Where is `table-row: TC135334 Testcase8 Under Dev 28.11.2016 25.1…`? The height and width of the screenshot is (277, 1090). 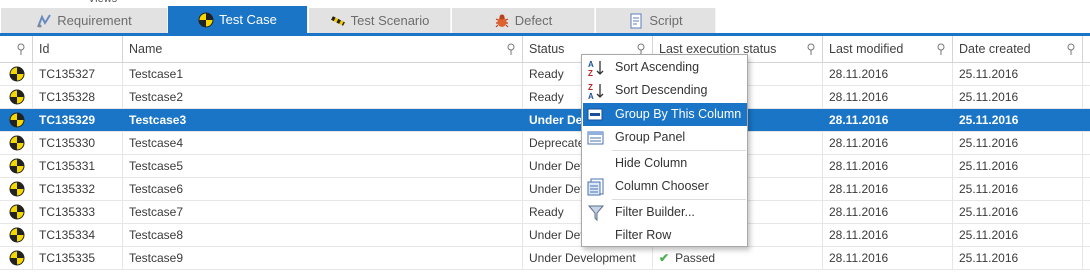 table-row: TC135334 Testcase8 Under Dev 28.11.2016 25.1… is located at coordinates (545, 235).